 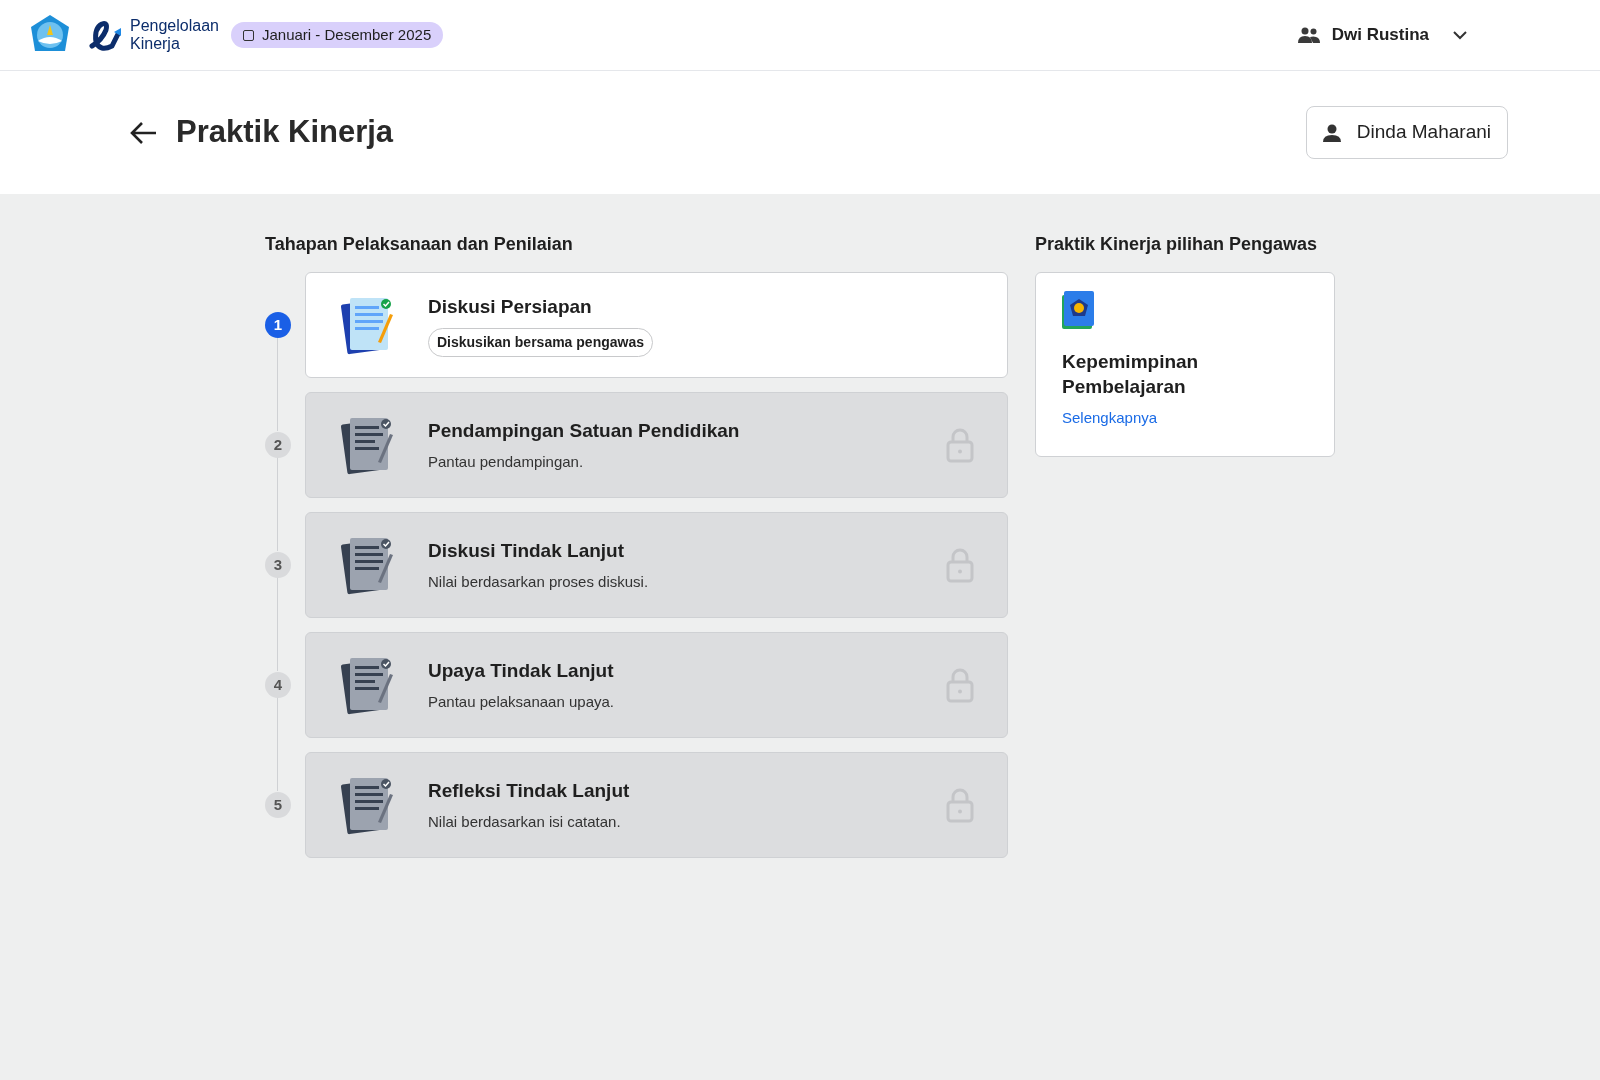 I want to click on step-description: Nilai berdasarkan proses diskusi., so click(x=538, y=582).